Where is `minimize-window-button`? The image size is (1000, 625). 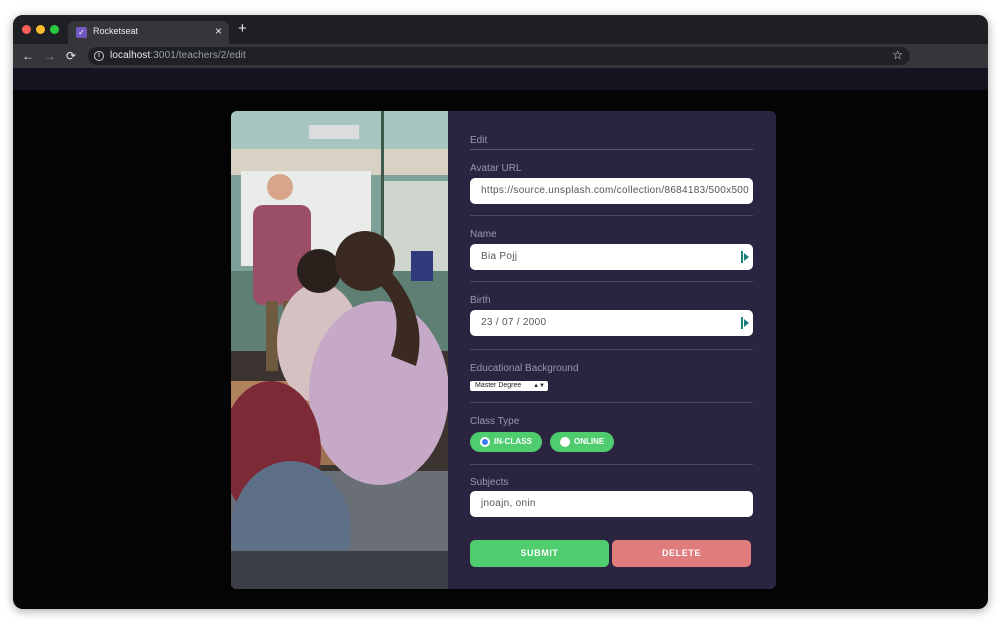
minimize-window-button is located at coordinates (40, 29).